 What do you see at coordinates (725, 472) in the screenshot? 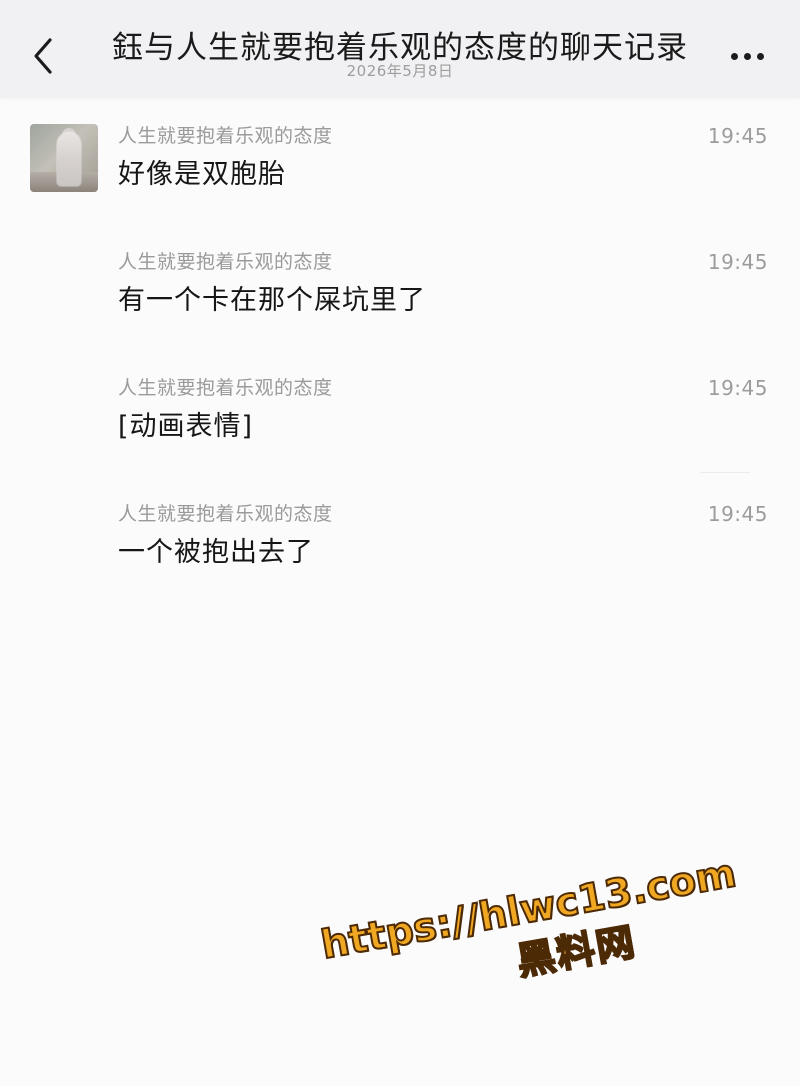
I see `message-divider` at bounding box center [725, 472].